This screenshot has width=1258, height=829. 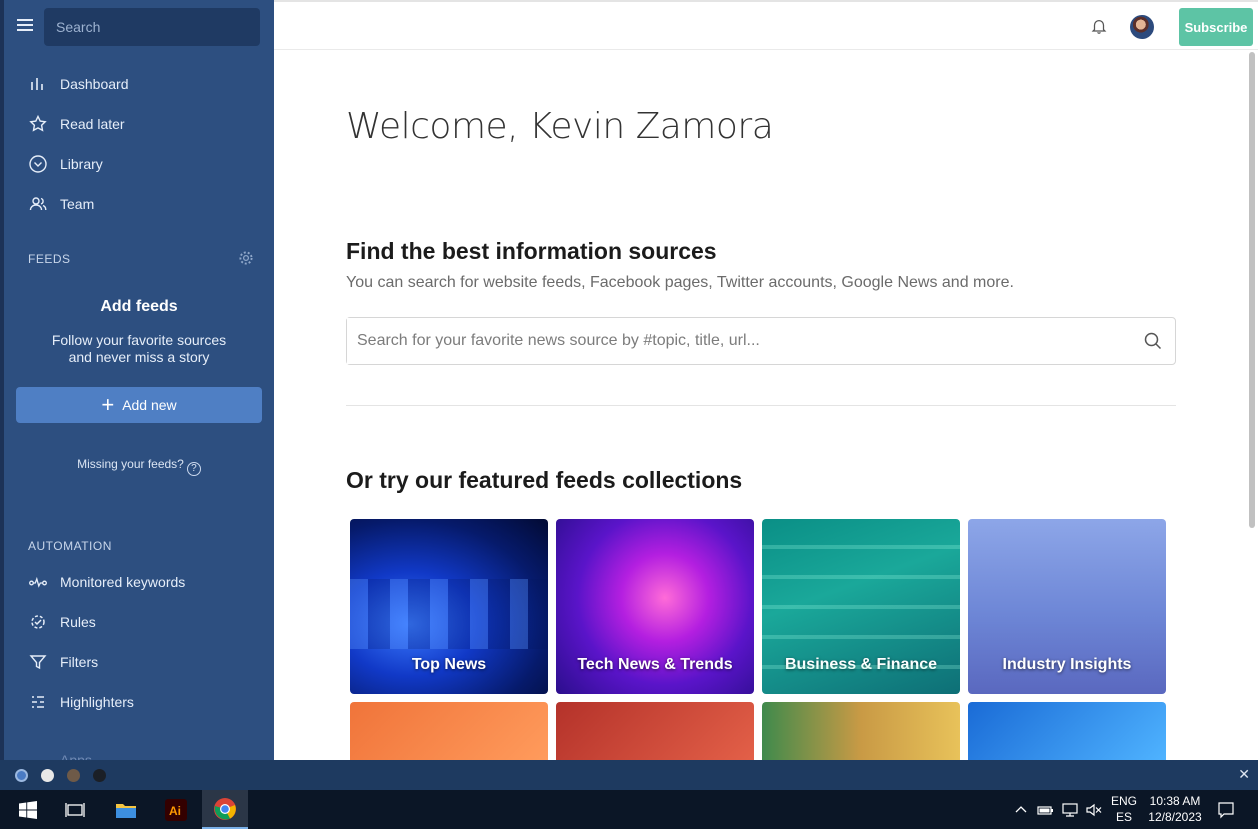 What do you see at coordinates (449, 606) in the screenshot?
I see `collection-tile-top-news: Top News` at bounding box center [449, 606].